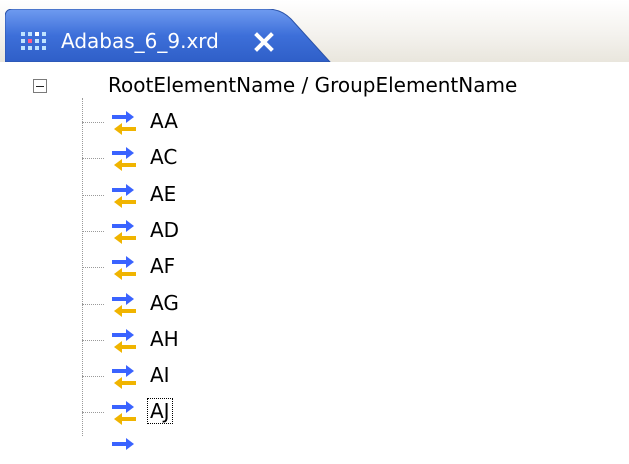 This screenshot has height=464, width=629. Describe the element at coordinates (164, 121) in the screenshot. I see `tree-item-label: AA` at that location.